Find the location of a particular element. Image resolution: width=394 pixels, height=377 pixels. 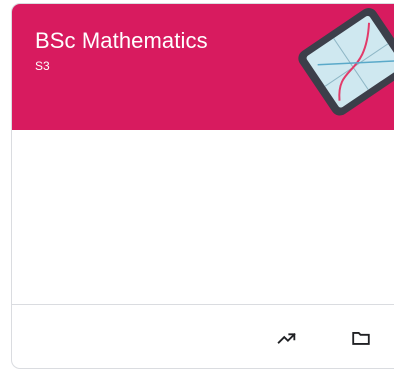

math-tablet-illustration is located at coordinates (346, 62).